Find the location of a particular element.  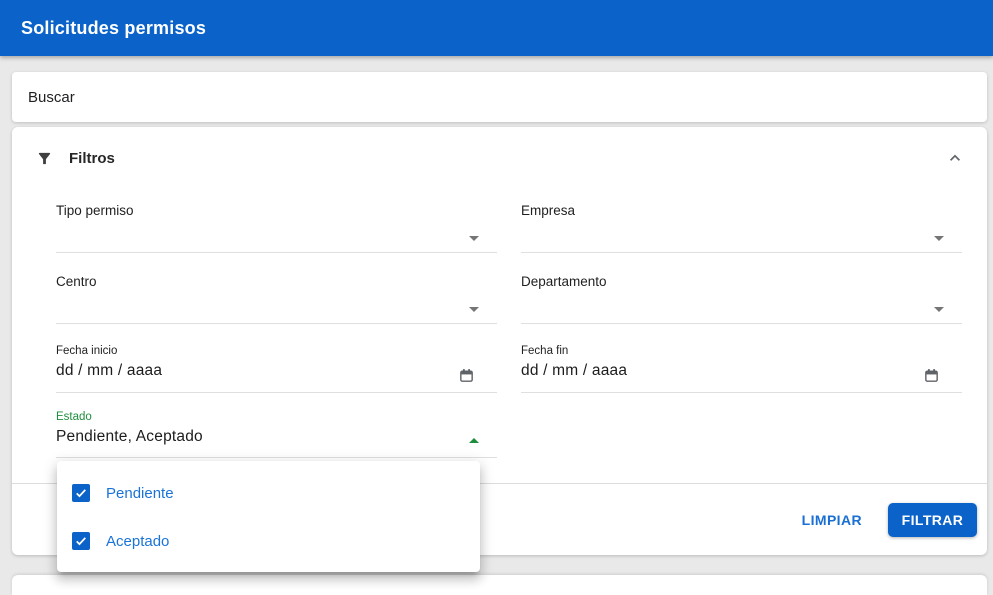

option-label: Pendiente is located at coordinates (140, 493).